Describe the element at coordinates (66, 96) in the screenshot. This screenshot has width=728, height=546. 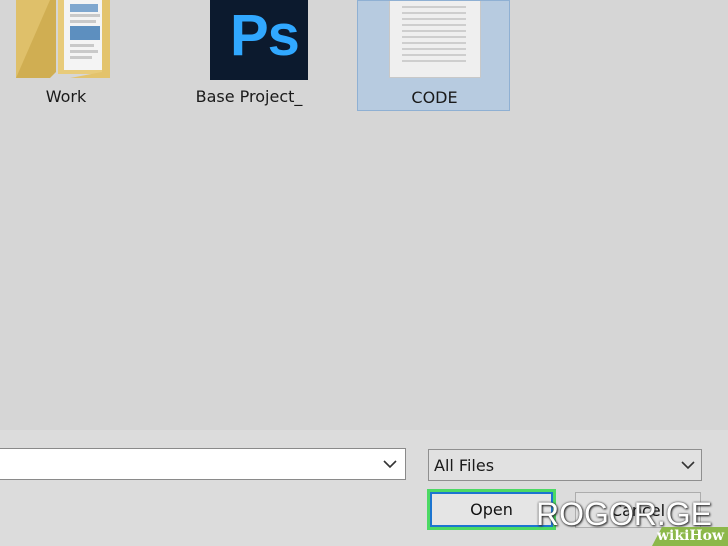
I see `file-label-work: Work` at that location.